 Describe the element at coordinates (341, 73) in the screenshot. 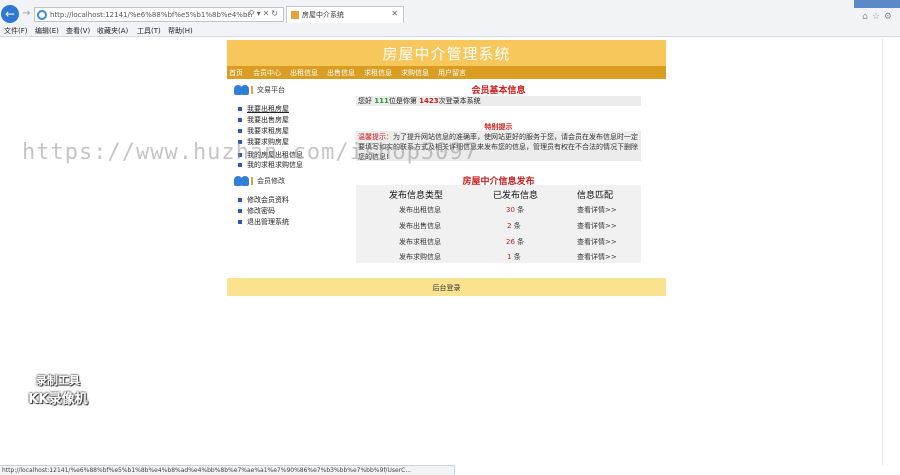

I see `nav-sale-info: 出售信息` at that location.